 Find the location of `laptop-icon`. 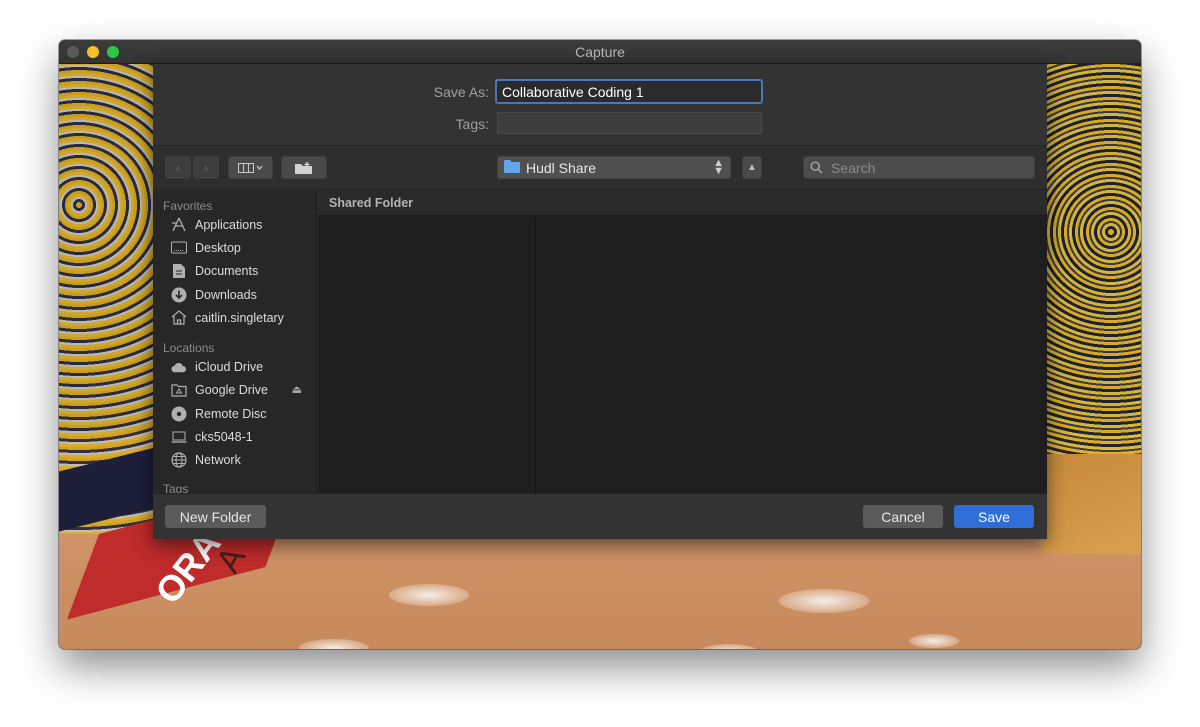

laptop-icon is located at coordinates (179, 437).